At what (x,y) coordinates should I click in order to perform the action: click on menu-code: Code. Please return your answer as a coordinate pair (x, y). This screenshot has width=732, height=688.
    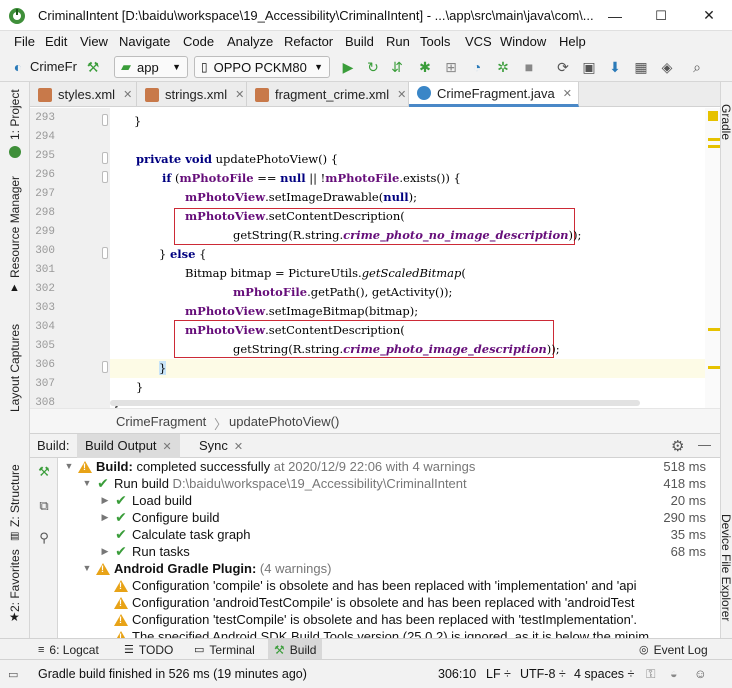
    Looking at the image, I should click on (198, 41).